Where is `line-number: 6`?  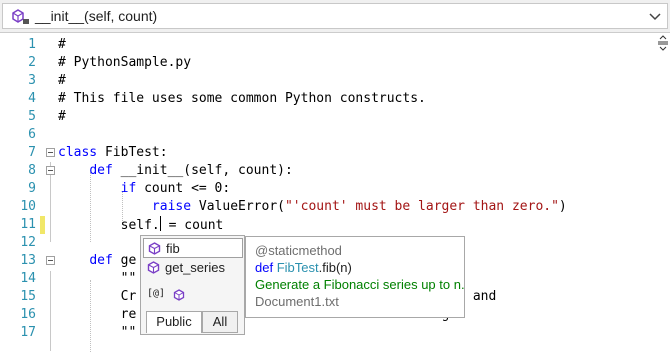 line-number: 6 is located at coordinates (32, 134).